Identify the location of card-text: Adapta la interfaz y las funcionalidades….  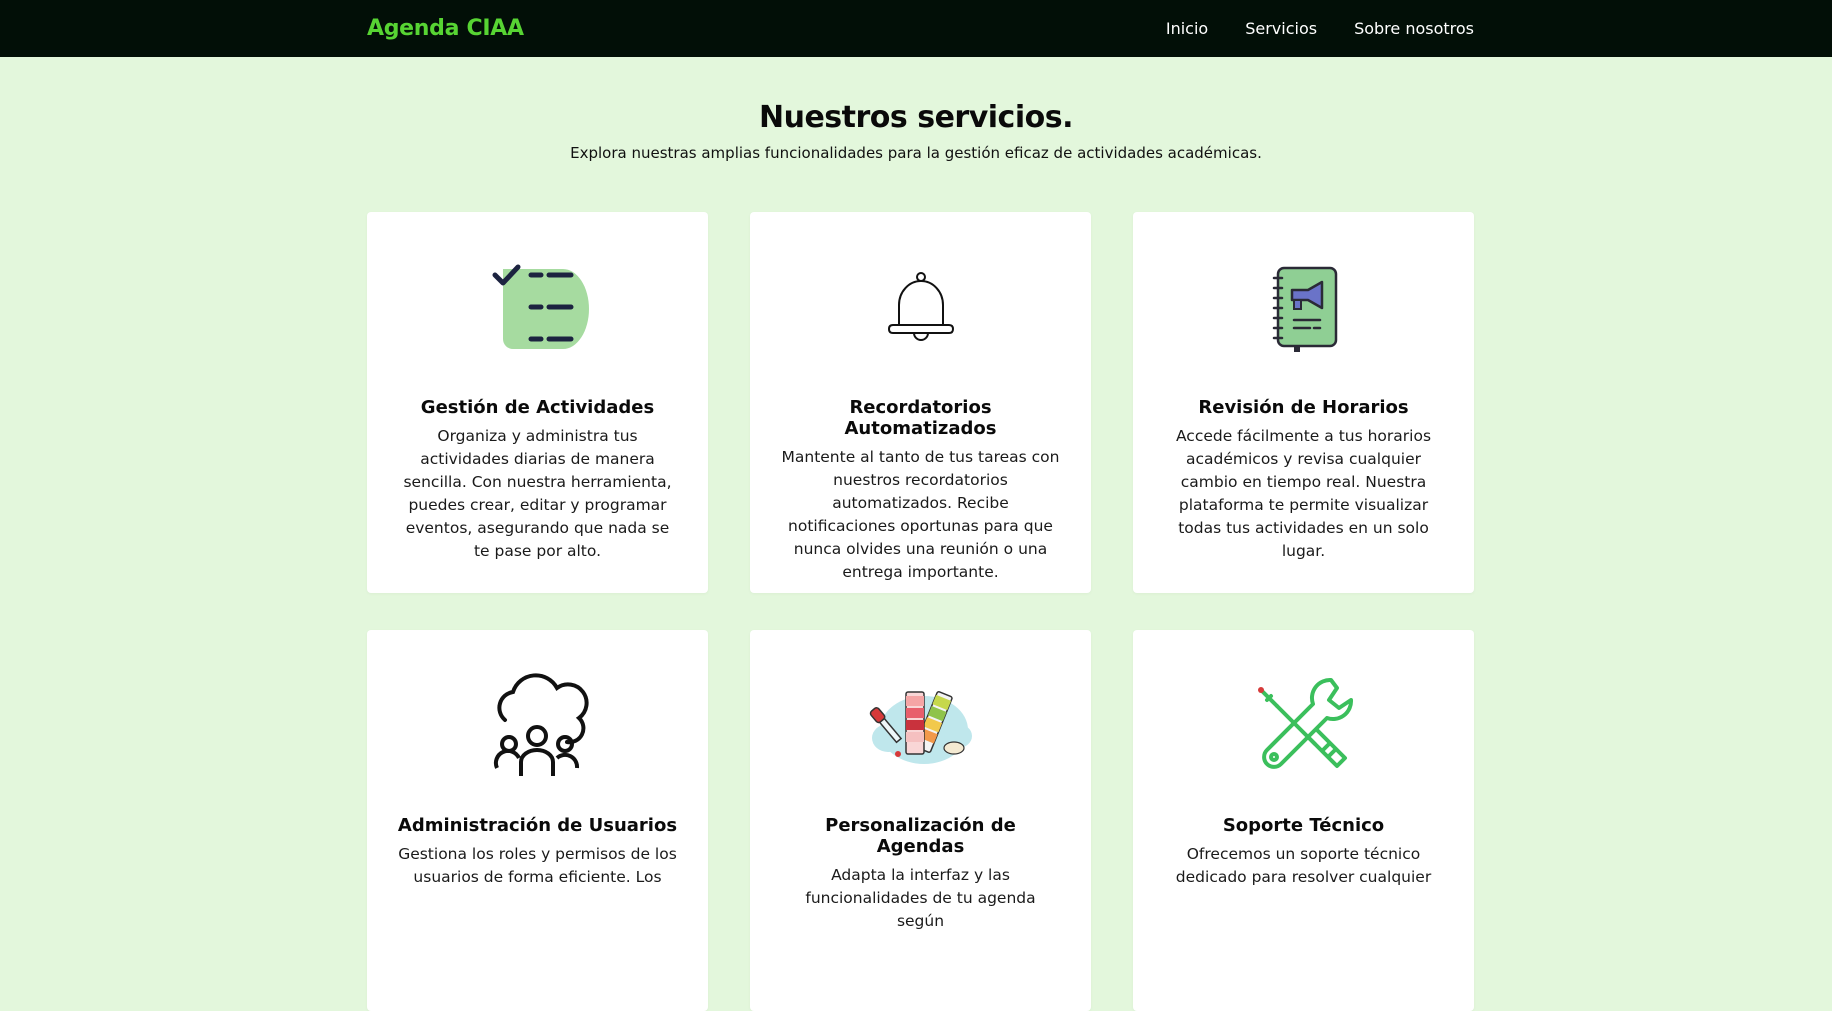
(920, 898).